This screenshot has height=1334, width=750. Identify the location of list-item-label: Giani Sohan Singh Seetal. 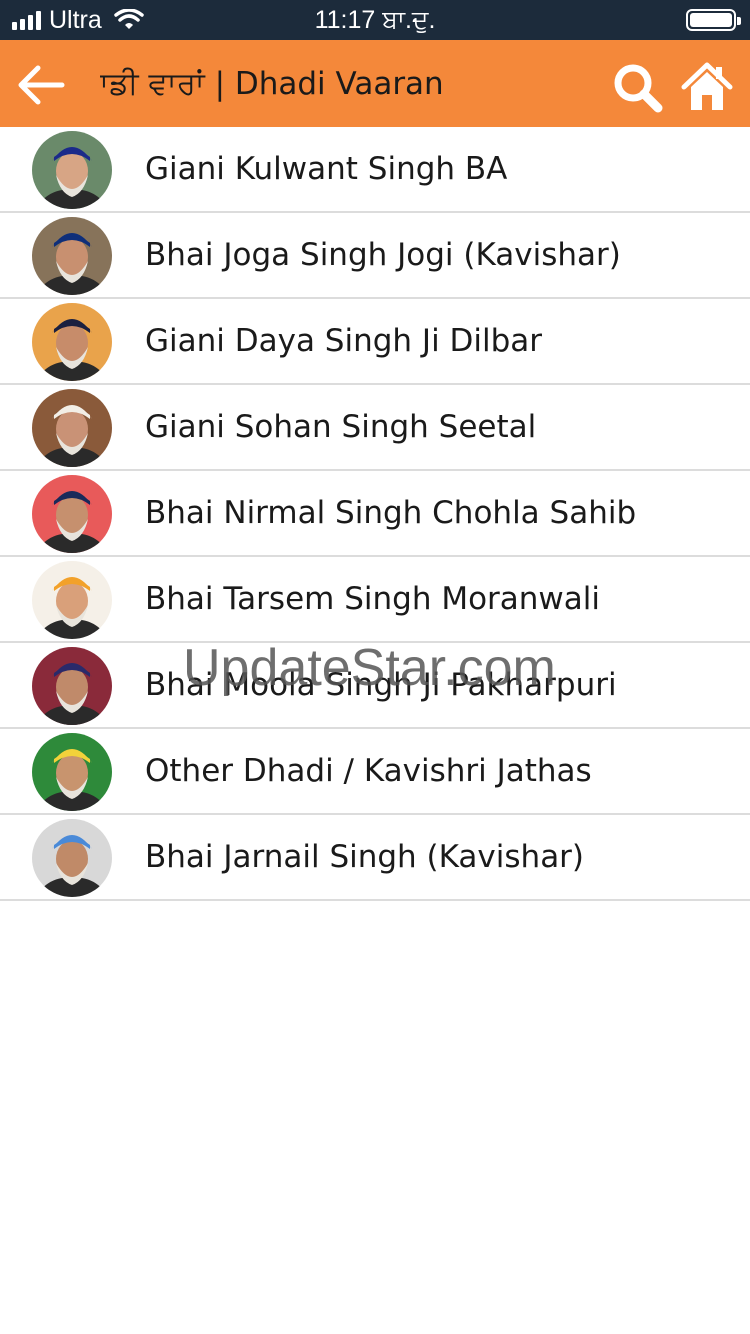
(341, 427).